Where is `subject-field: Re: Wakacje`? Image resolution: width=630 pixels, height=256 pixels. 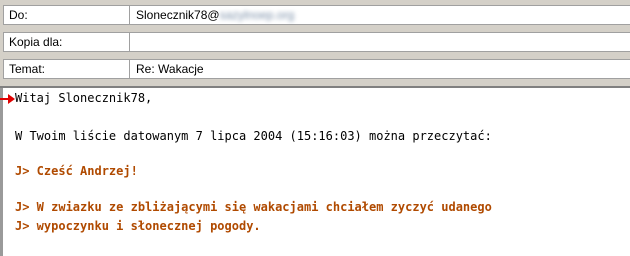
subject-field: Re: Wakacje is located at coordinates (379, 69).